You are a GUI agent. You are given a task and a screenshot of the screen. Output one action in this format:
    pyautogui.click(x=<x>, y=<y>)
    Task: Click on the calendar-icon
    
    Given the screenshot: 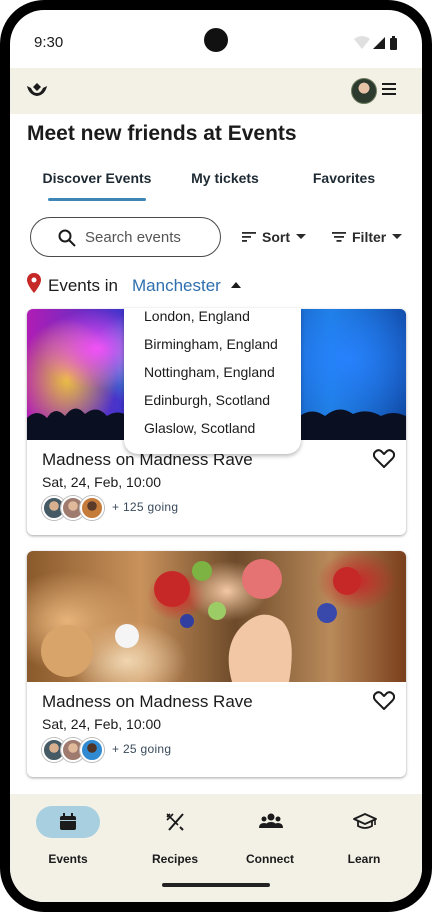 What is the action you would take?
    pyautogui.click(x=68, y=821)
    